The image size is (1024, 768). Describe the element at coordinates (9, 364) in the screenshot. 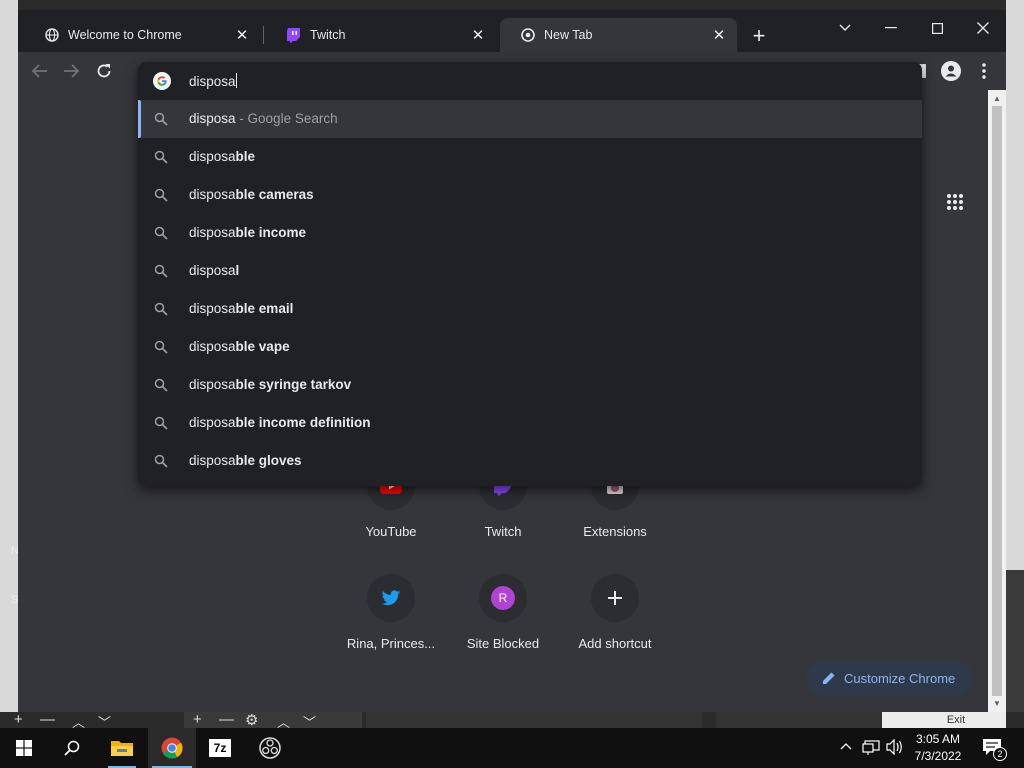

I see `desktop-left-strip: N S` at that location.